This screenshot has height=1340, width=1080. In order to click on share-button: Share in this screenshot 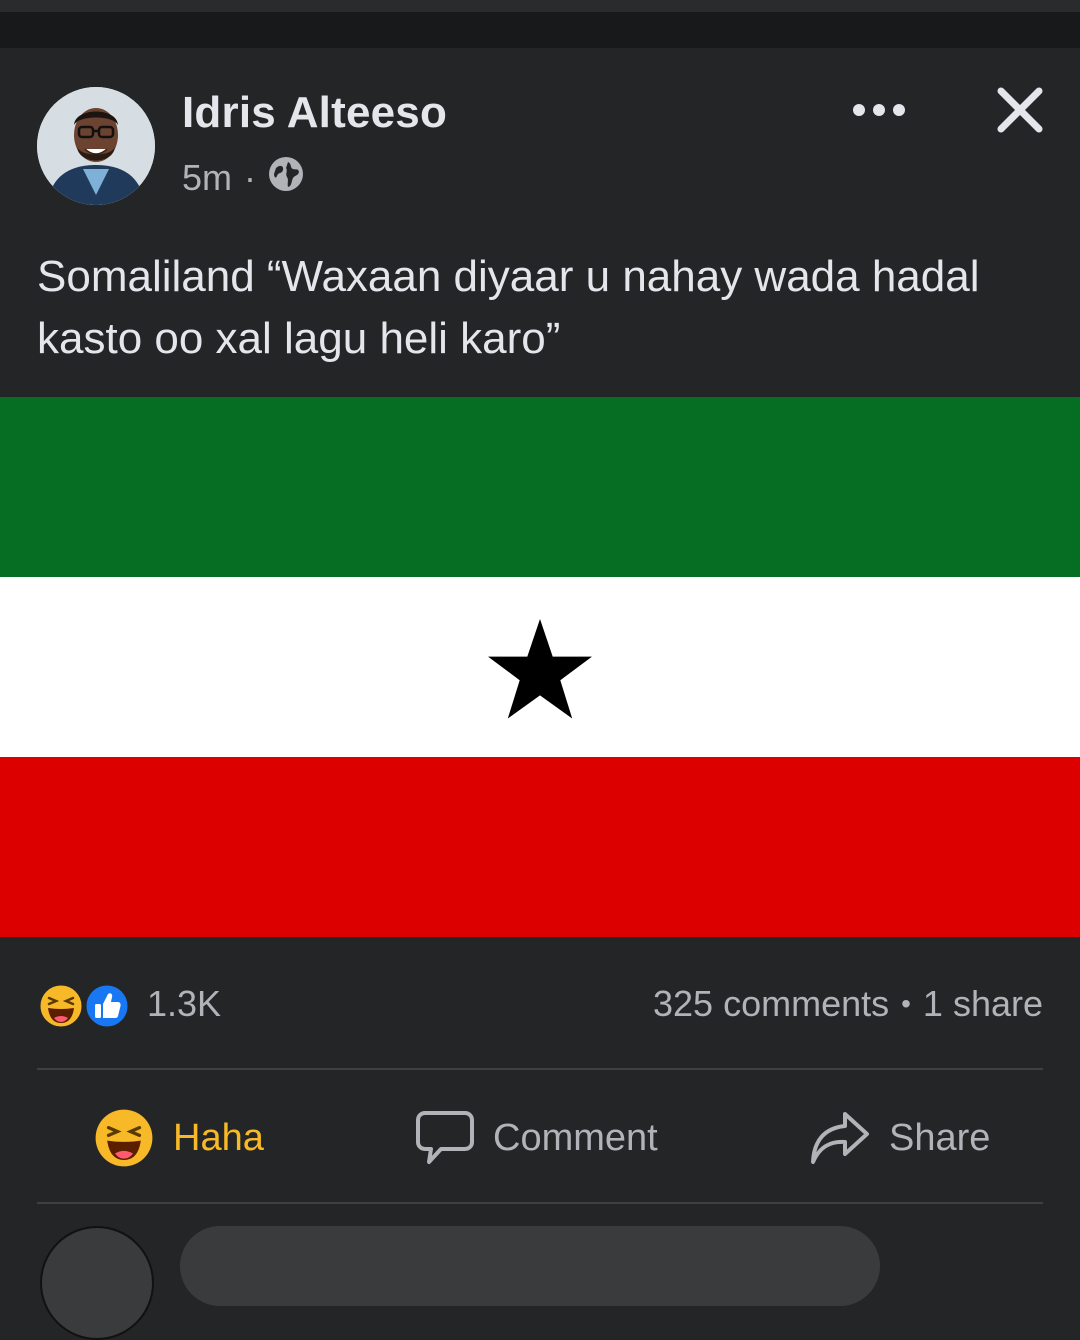, I will do `click(899, 1138)`.